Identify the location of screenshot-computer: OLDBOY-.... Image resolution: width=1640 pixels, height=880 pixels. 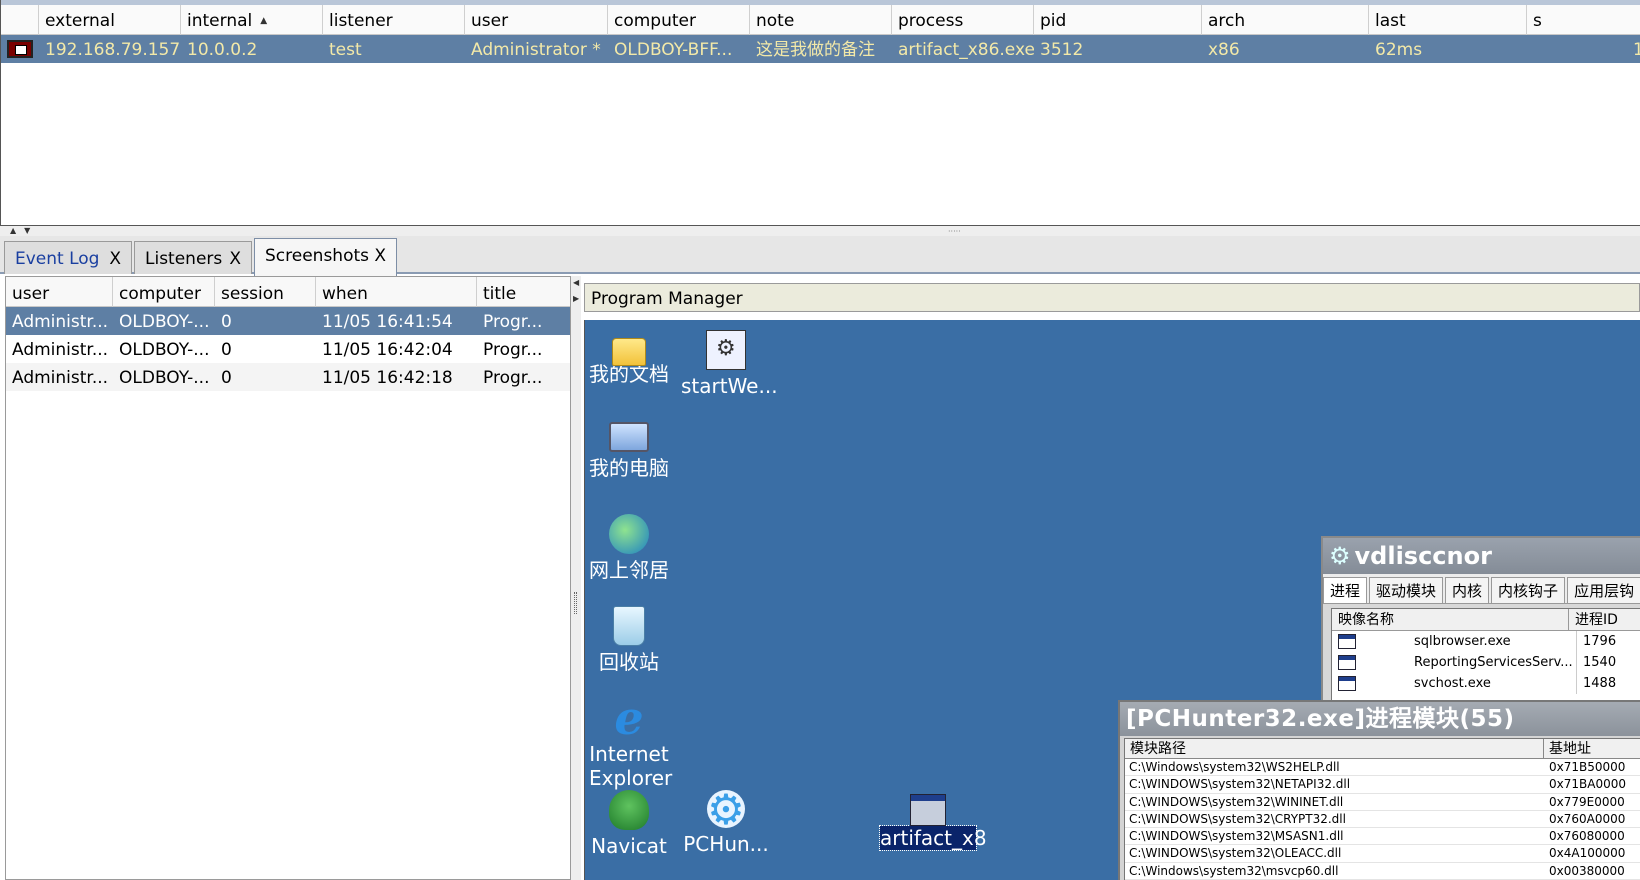
(164, 378).